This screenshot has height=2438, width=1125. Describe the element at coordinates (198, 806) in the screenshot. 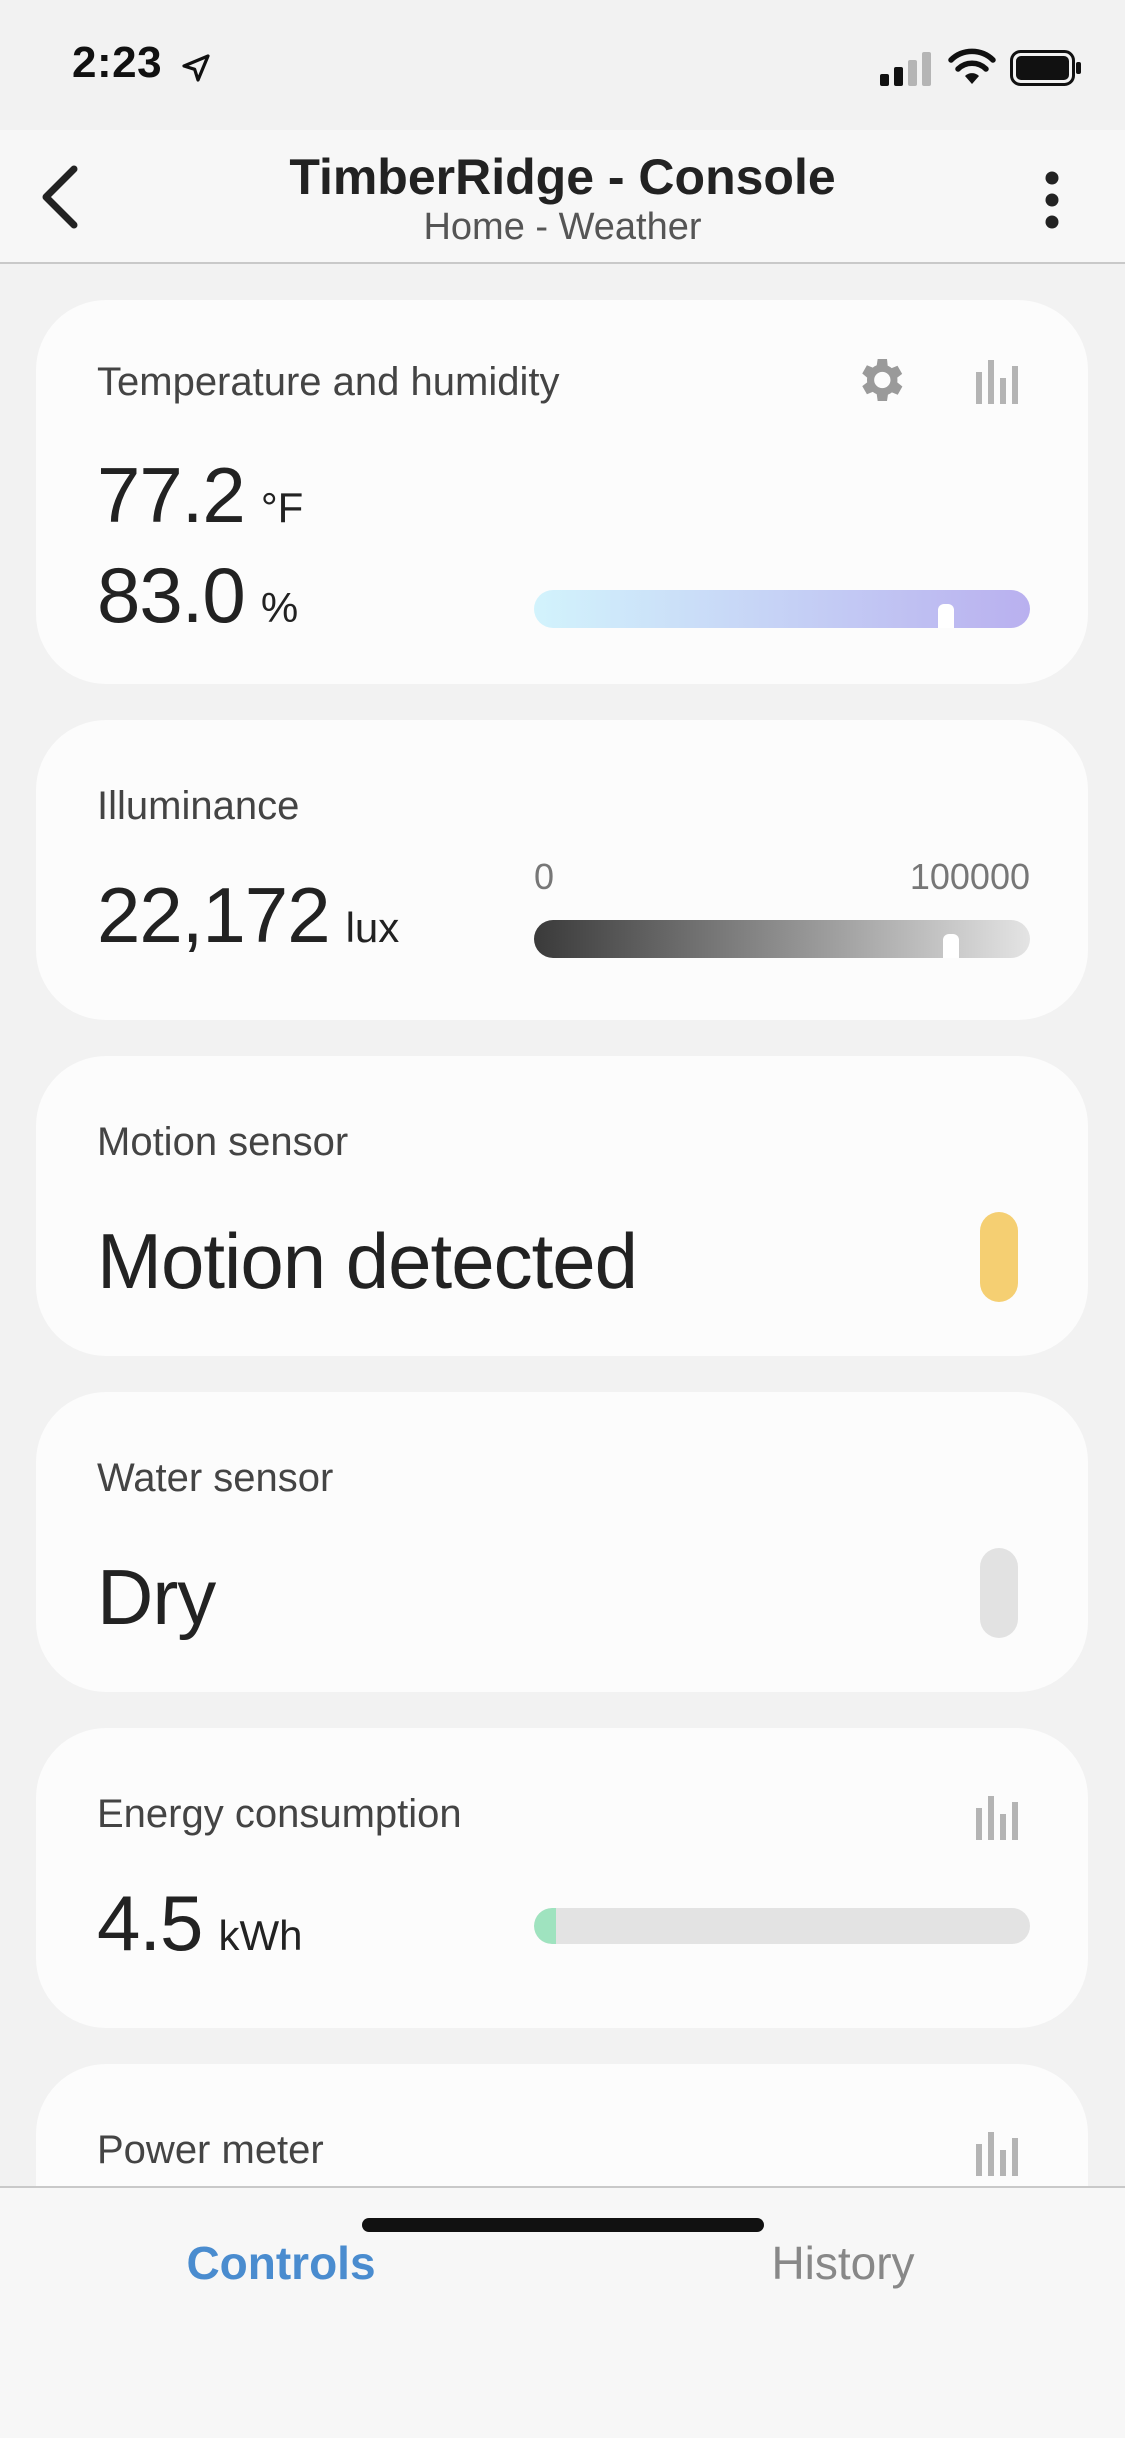

I see `card-title: Illuminance` at that location.